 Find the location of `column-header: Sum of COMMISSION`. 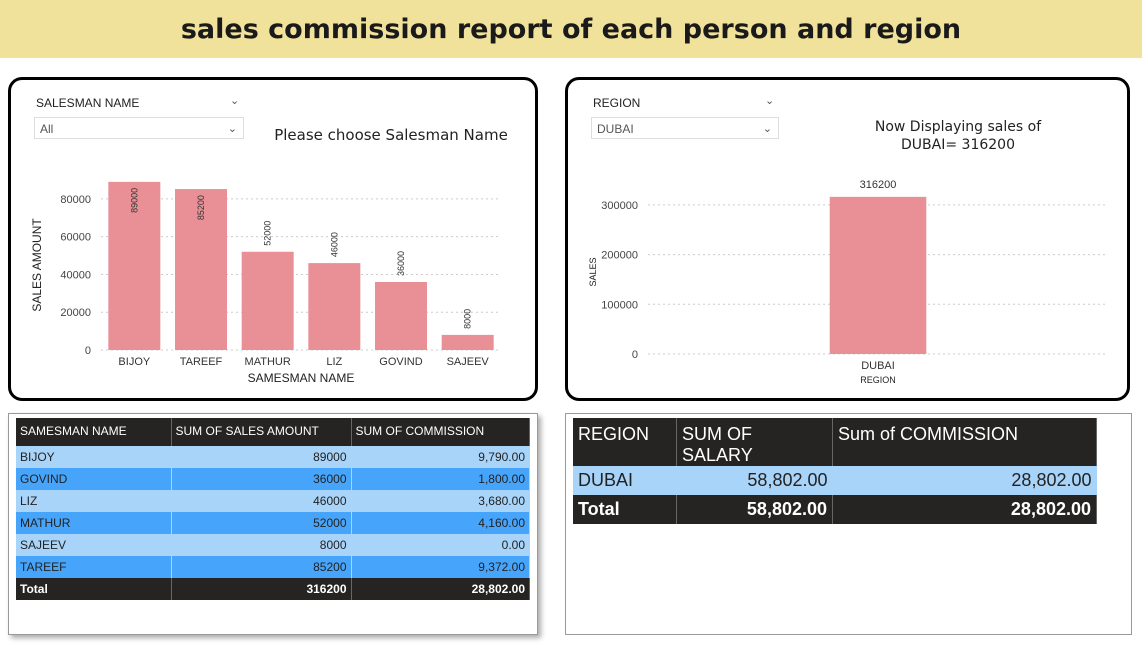

column-header: Sum of COMMISSION is located at coordinates (964, 442).